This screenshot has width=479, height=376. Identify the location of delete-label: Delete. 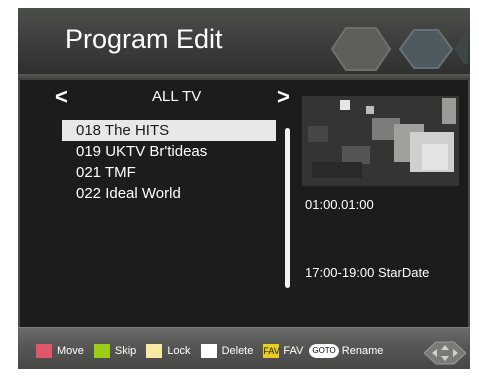
(237, 351).